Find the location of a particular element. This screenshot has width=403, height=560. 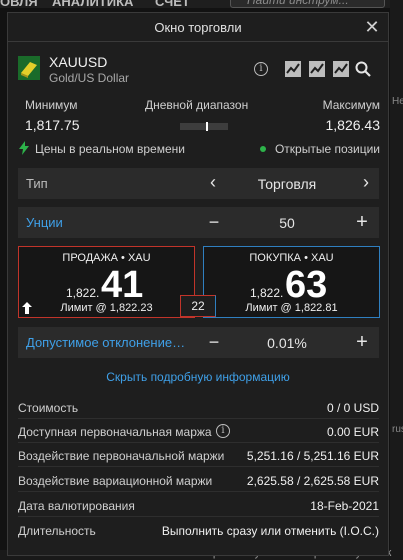

dialog-title: Окно торговли is located at coordinates (198, 27).